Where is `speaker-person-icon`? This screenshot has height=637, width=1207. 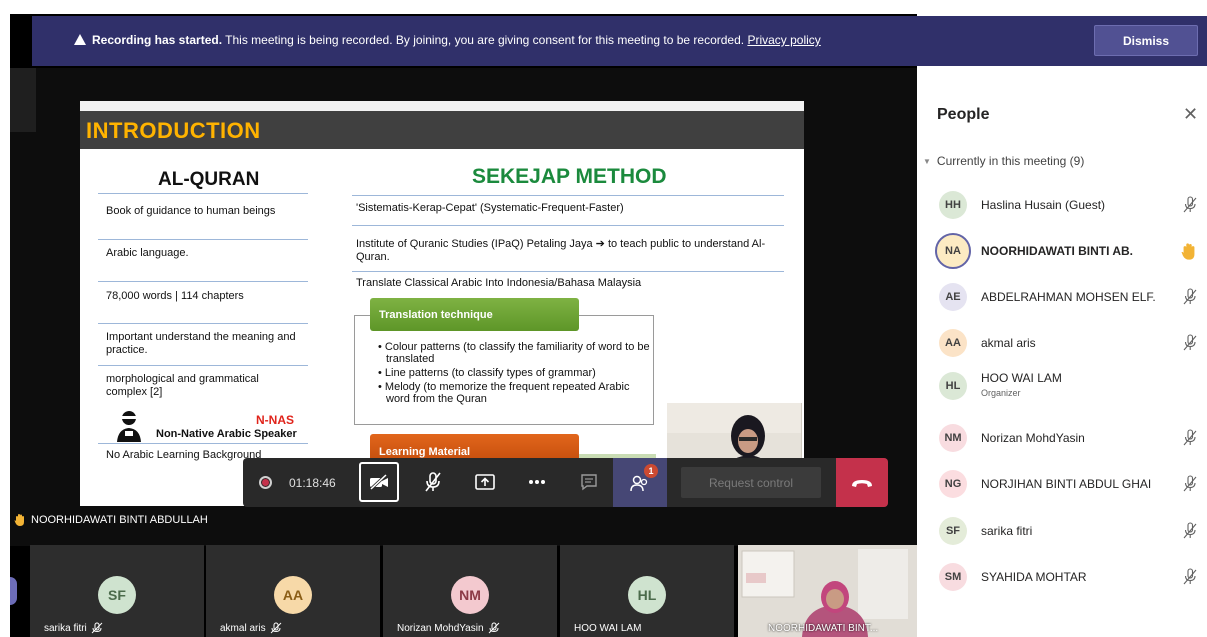 speaker-person-icon is located at coordinates (129, 426).